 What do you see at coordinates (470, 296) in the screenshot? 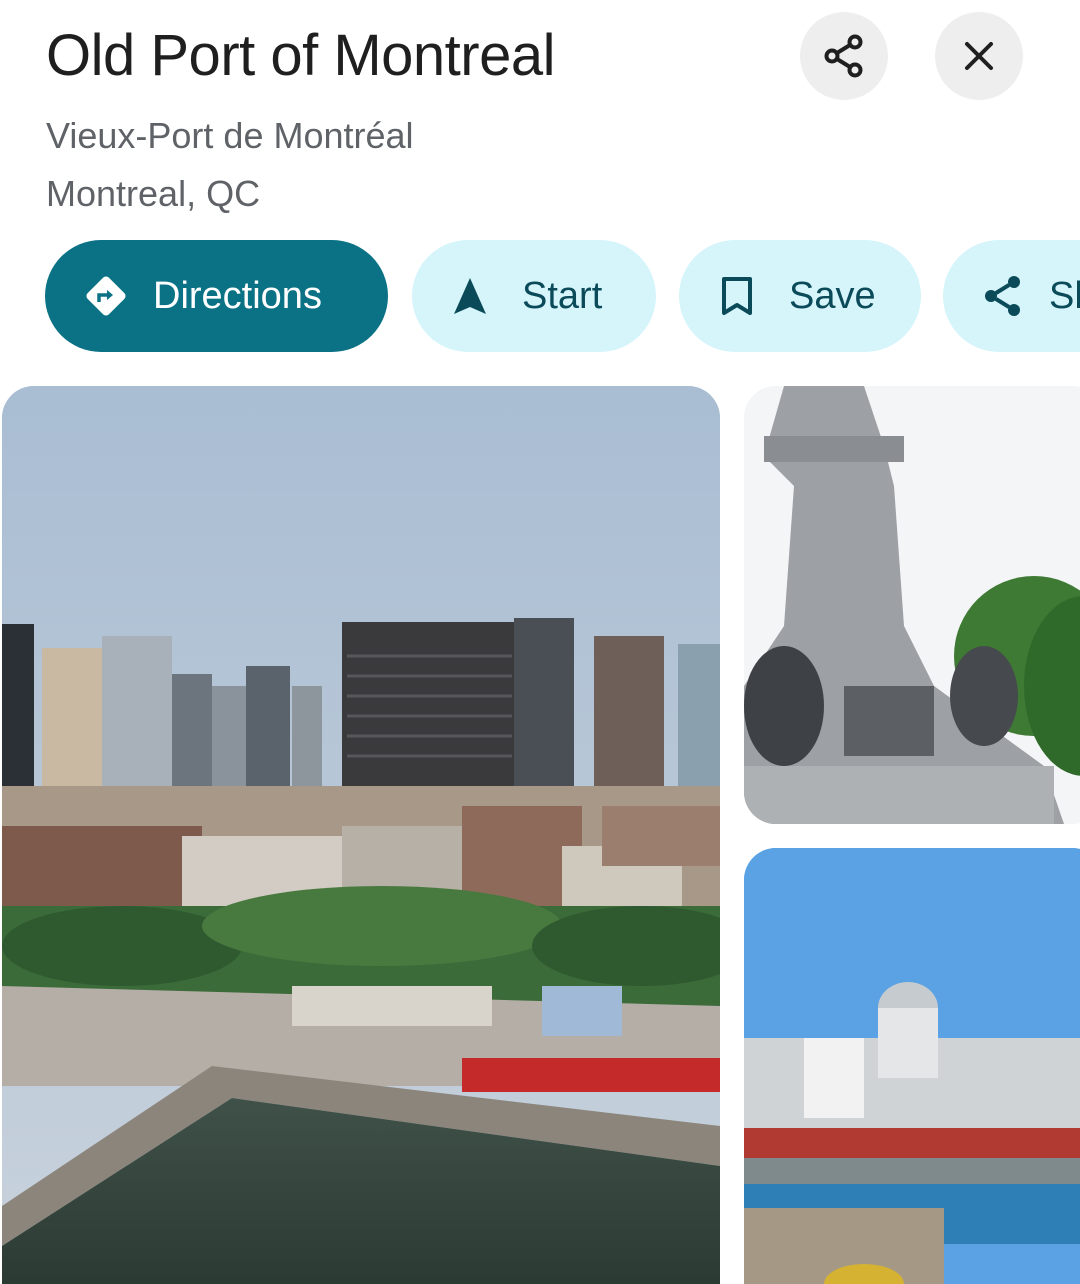
I see `navigation-arrow-icon` at bounding box center [470, 296].